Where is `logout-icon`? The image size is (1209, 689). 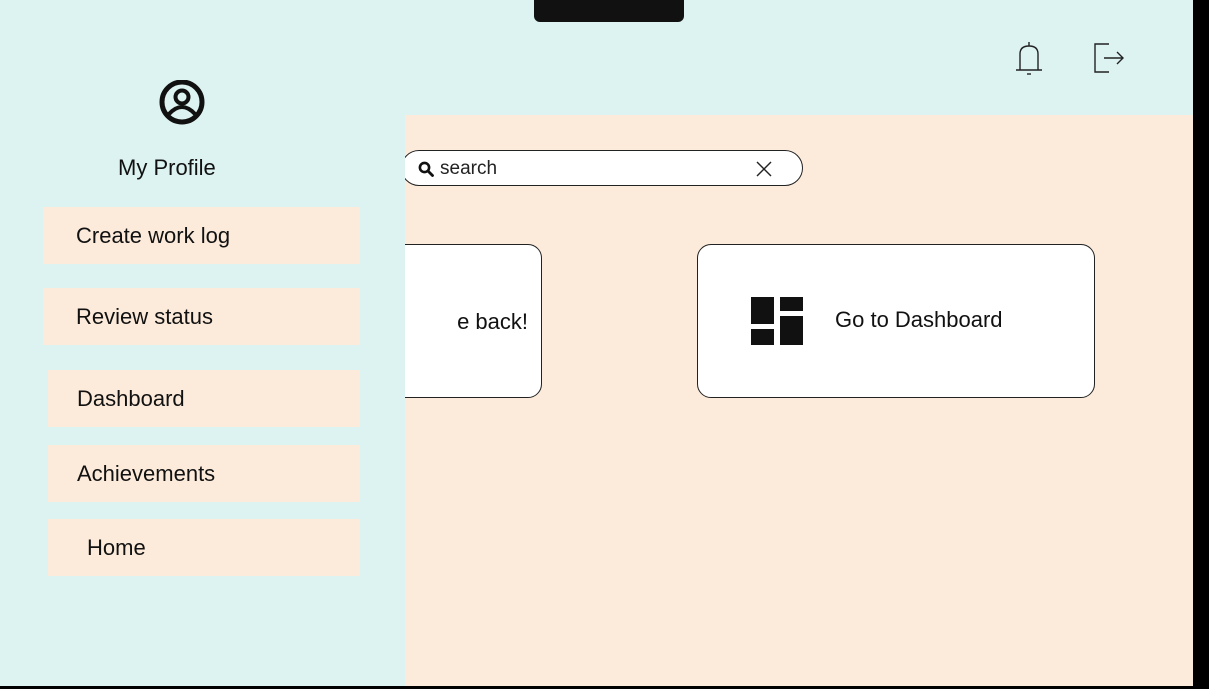
logout-icon is located at coordinates (1109, 58).